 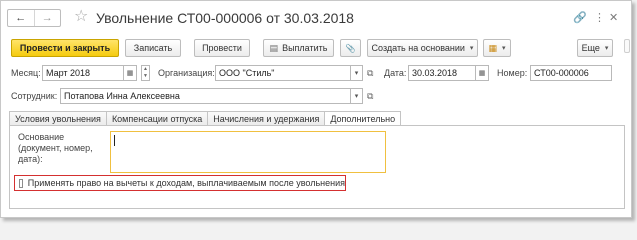 I want to click on save-button: Записать, so click(x=153, y=48).